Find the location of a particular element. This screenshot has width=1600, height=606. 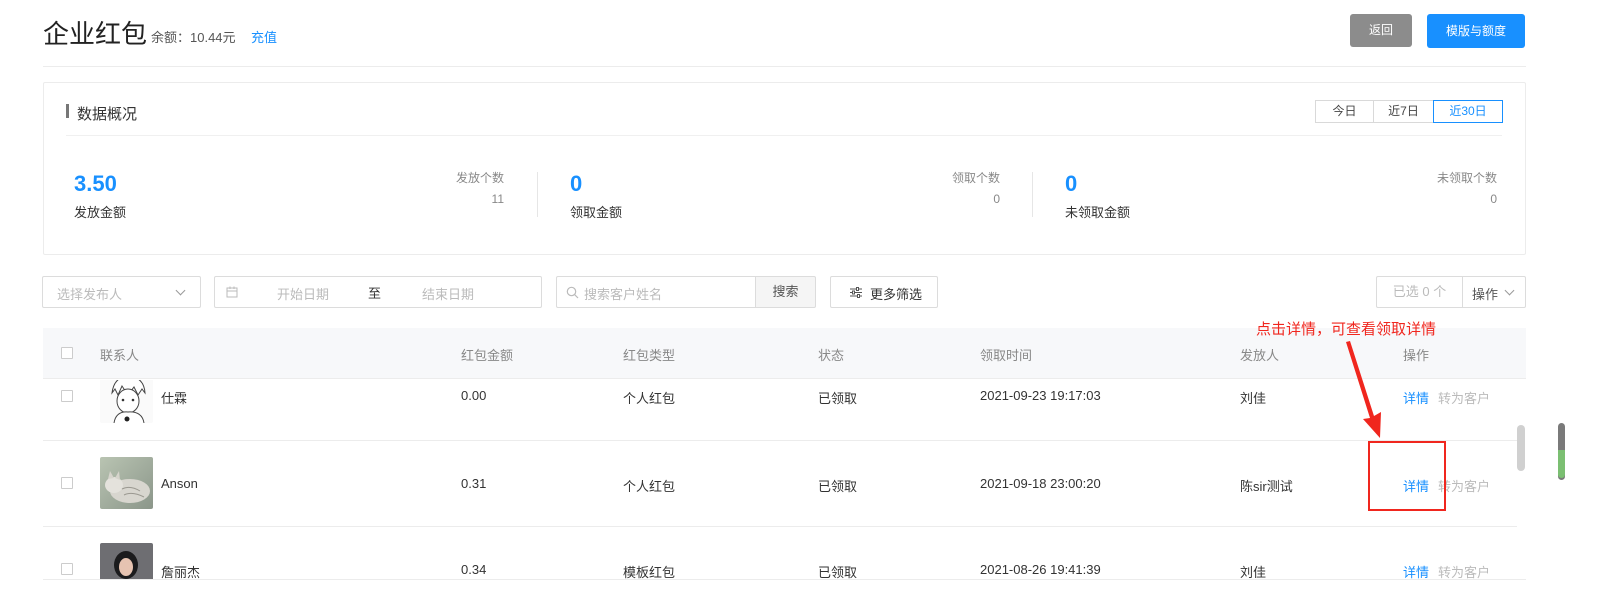

date-separator: 至 is located at coordinates (375, 293).